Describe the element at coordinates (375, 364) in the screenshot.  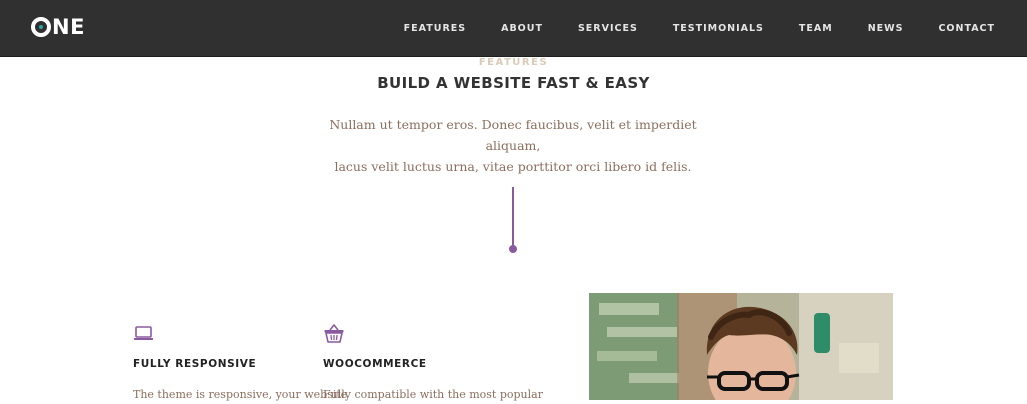
I see `feature-title: WOOCOMMERCE` at that location.